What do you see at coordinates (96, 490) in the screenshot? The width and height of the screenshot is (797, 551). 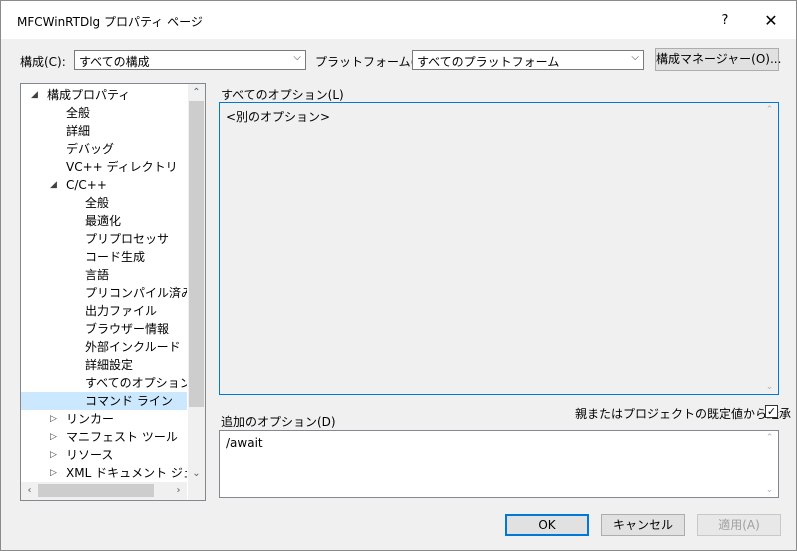 I see `scroll-thumb-horizontal` at bounding box center [96, 490].